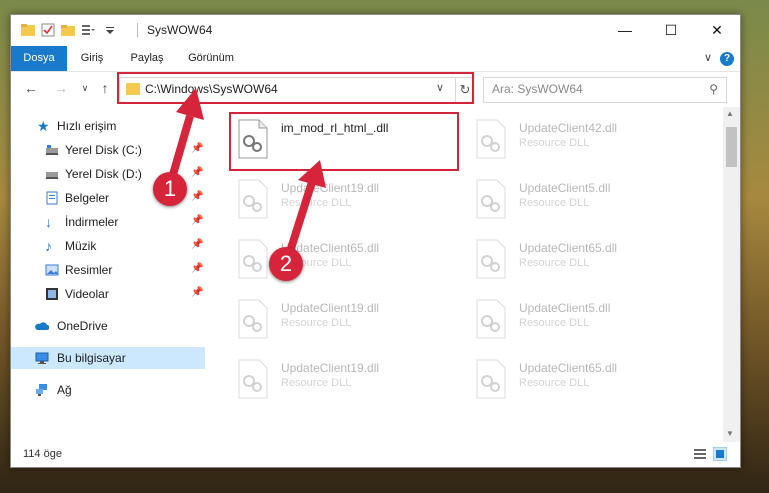  I want to click on sidebar-item-label: Belgeler, so click(87, 198).